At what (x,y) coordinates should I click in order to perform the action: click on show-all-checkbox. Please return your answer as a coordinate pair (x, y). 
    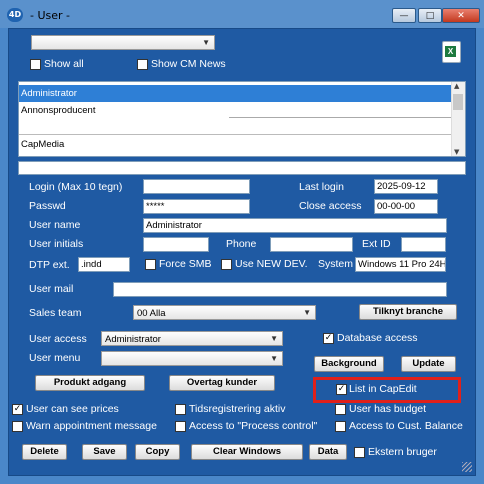
    Looking at the image, I should click on (35, 64).